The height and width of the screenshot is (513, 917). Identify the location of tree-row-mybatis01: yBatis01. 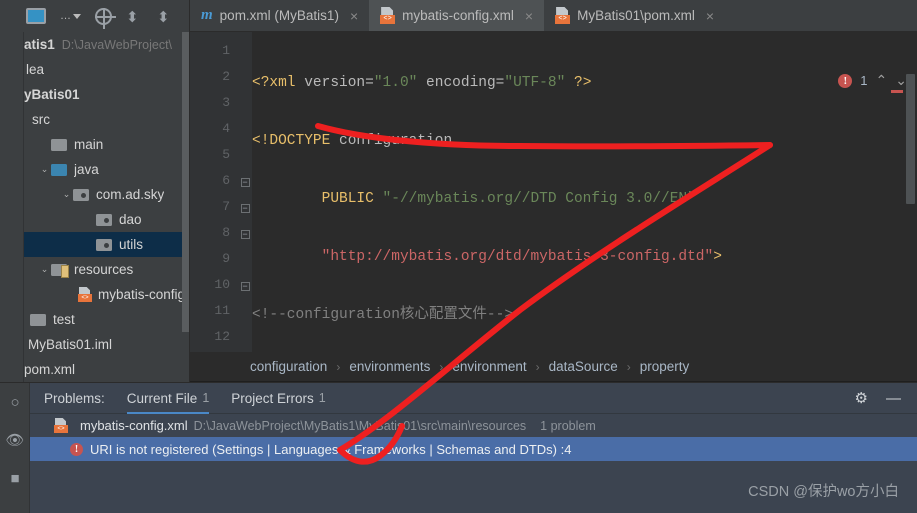
(106, 94).